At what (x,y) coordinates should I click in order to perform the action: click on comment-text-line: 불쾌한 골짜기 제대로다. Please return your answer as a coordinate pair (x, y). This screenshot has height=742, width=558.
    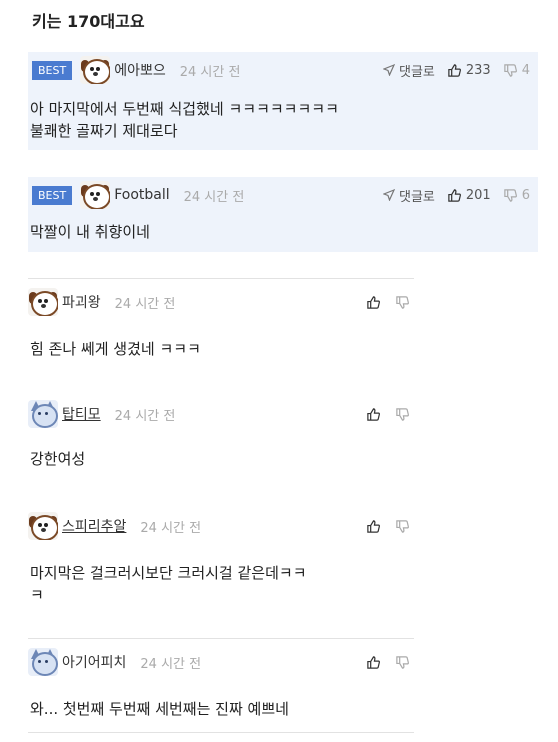
    Looking at the image, I should click on (104, 131).